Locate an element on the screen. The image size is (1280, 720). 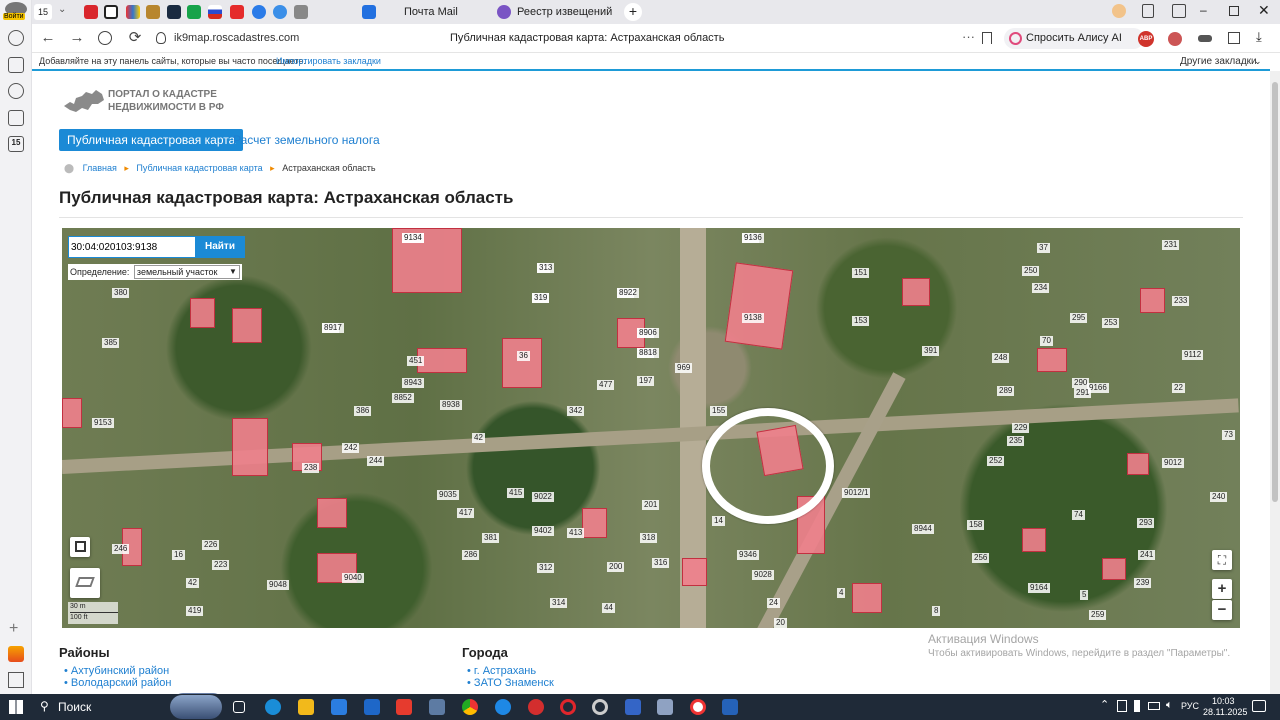
site-security-icon is located at coordinates (161, 38).